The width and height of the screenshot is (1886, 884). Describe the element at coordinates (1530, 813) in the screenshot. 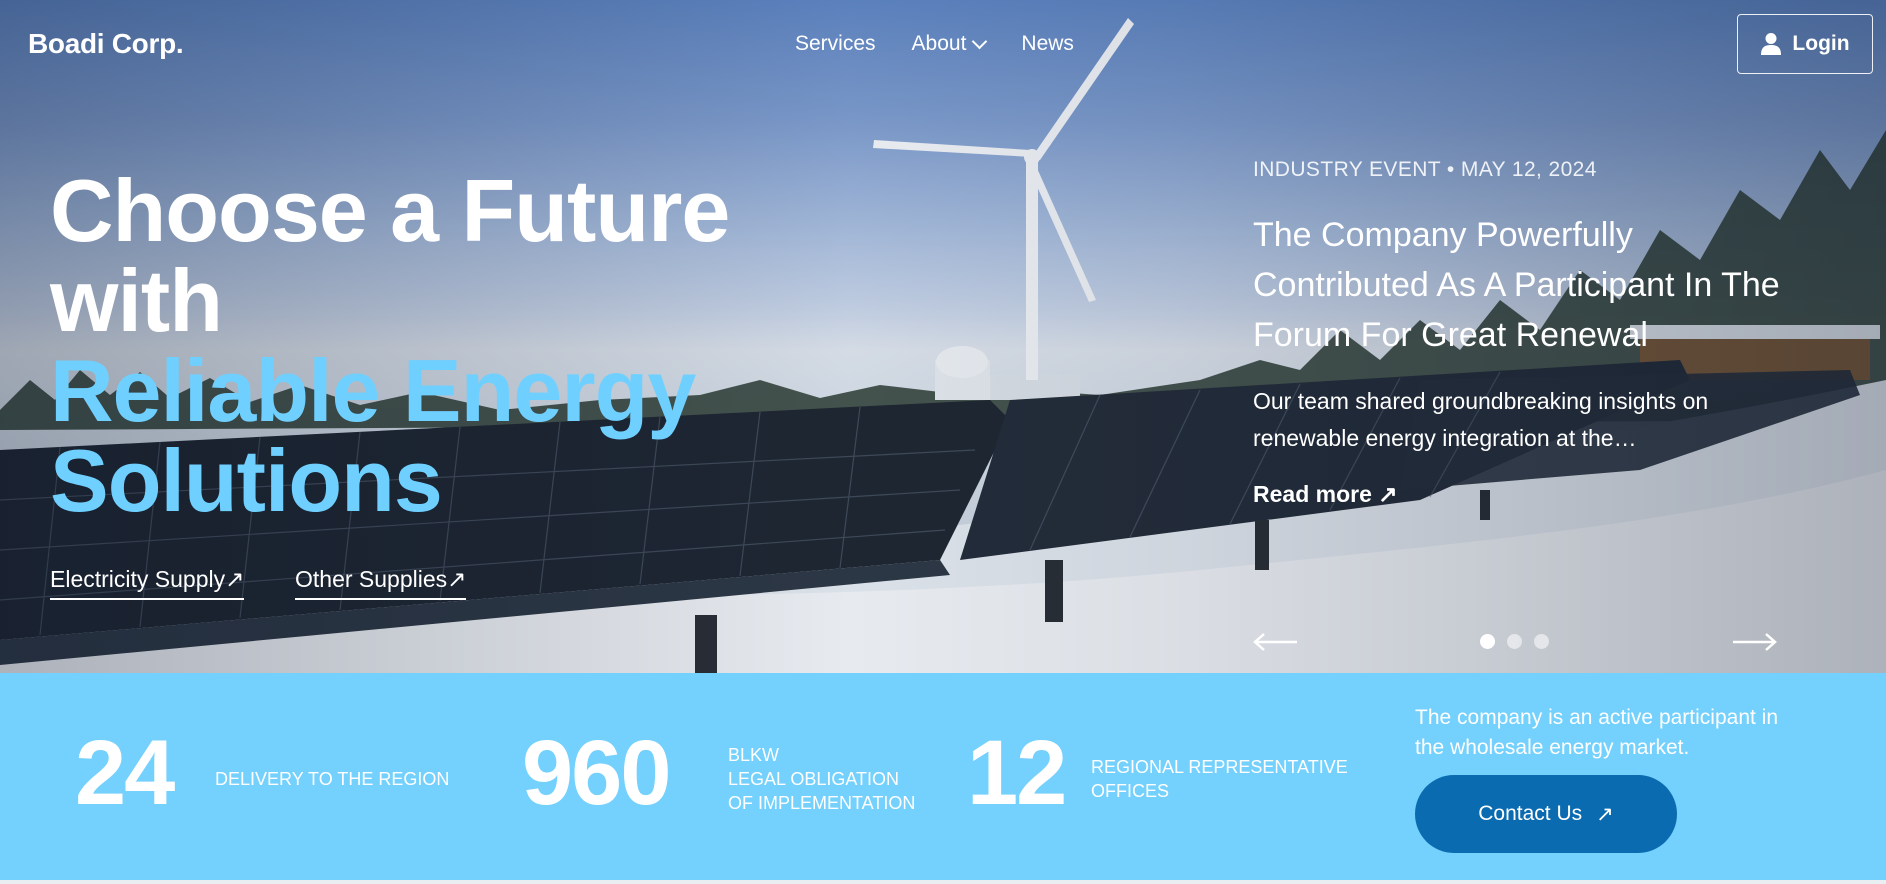

I see `contact-label: Contact Us` at that location.